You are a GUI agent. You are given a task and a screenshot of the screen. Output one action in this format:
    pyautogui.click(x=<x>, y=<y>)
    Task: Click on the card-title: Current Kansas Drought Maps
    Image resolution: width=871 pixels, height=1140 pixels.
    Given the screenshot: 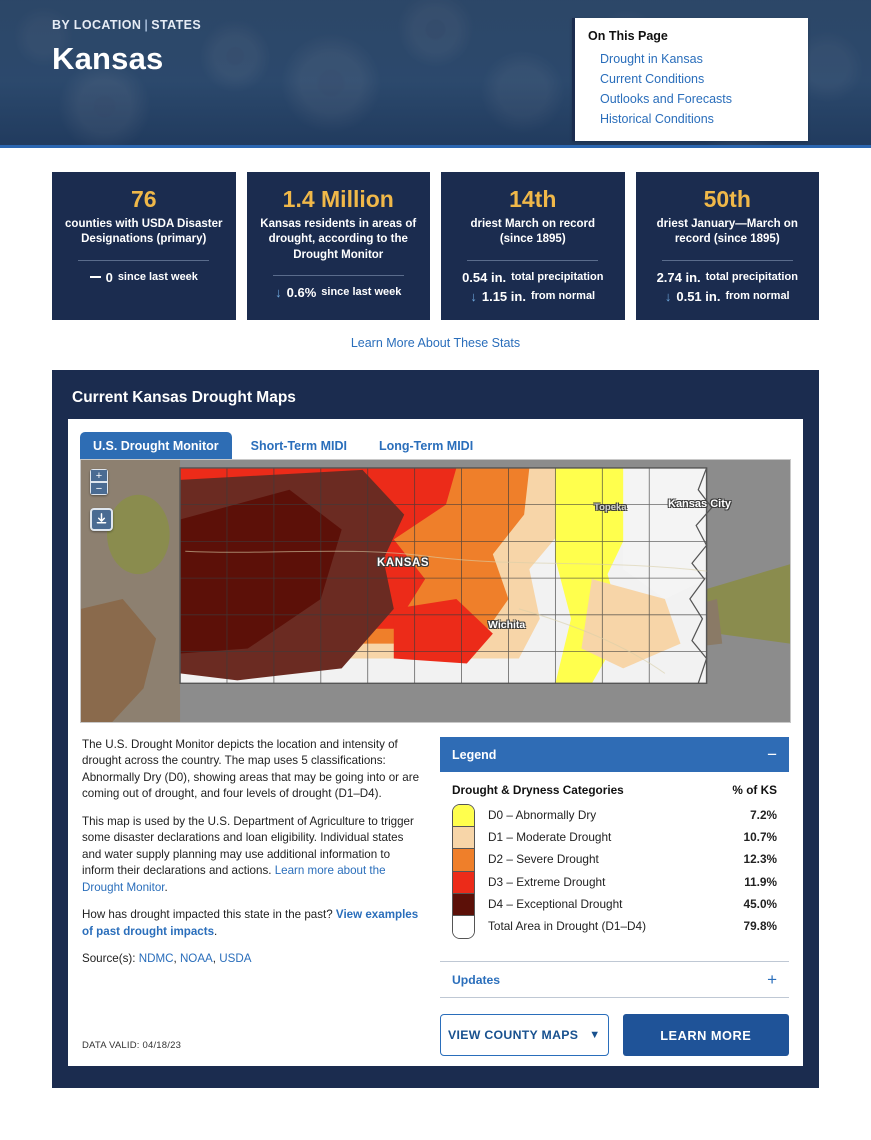 What is the action you would take?
    pyautogui.click(x=184, y=397)
    